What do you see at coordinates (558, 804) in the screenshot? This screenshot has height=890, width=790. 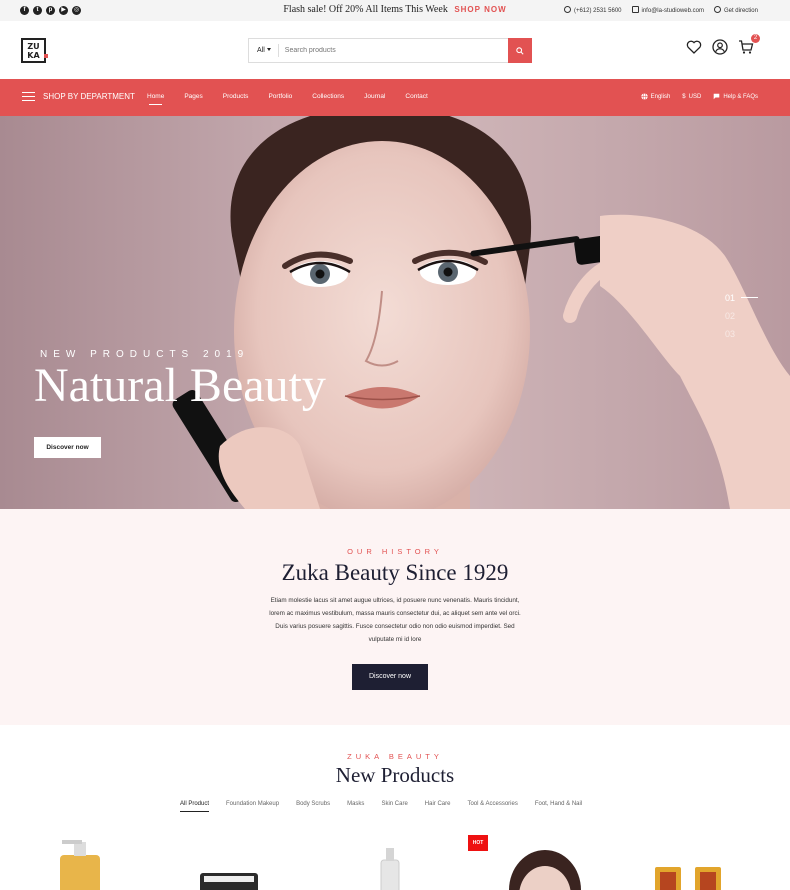 I see `tab-foot-hand-nail: Foot, Hand & Nail` at bounding box center [558, 804].